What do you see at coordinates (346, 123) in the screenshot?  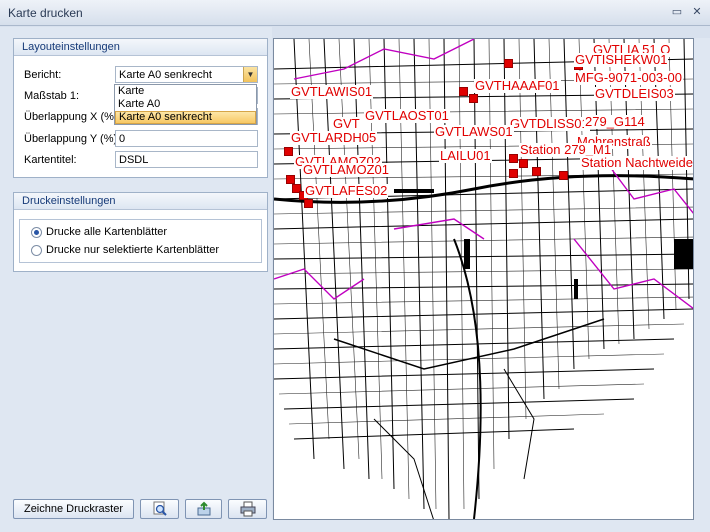 I see `map-label: GVT` at bounding box center [346, 123].